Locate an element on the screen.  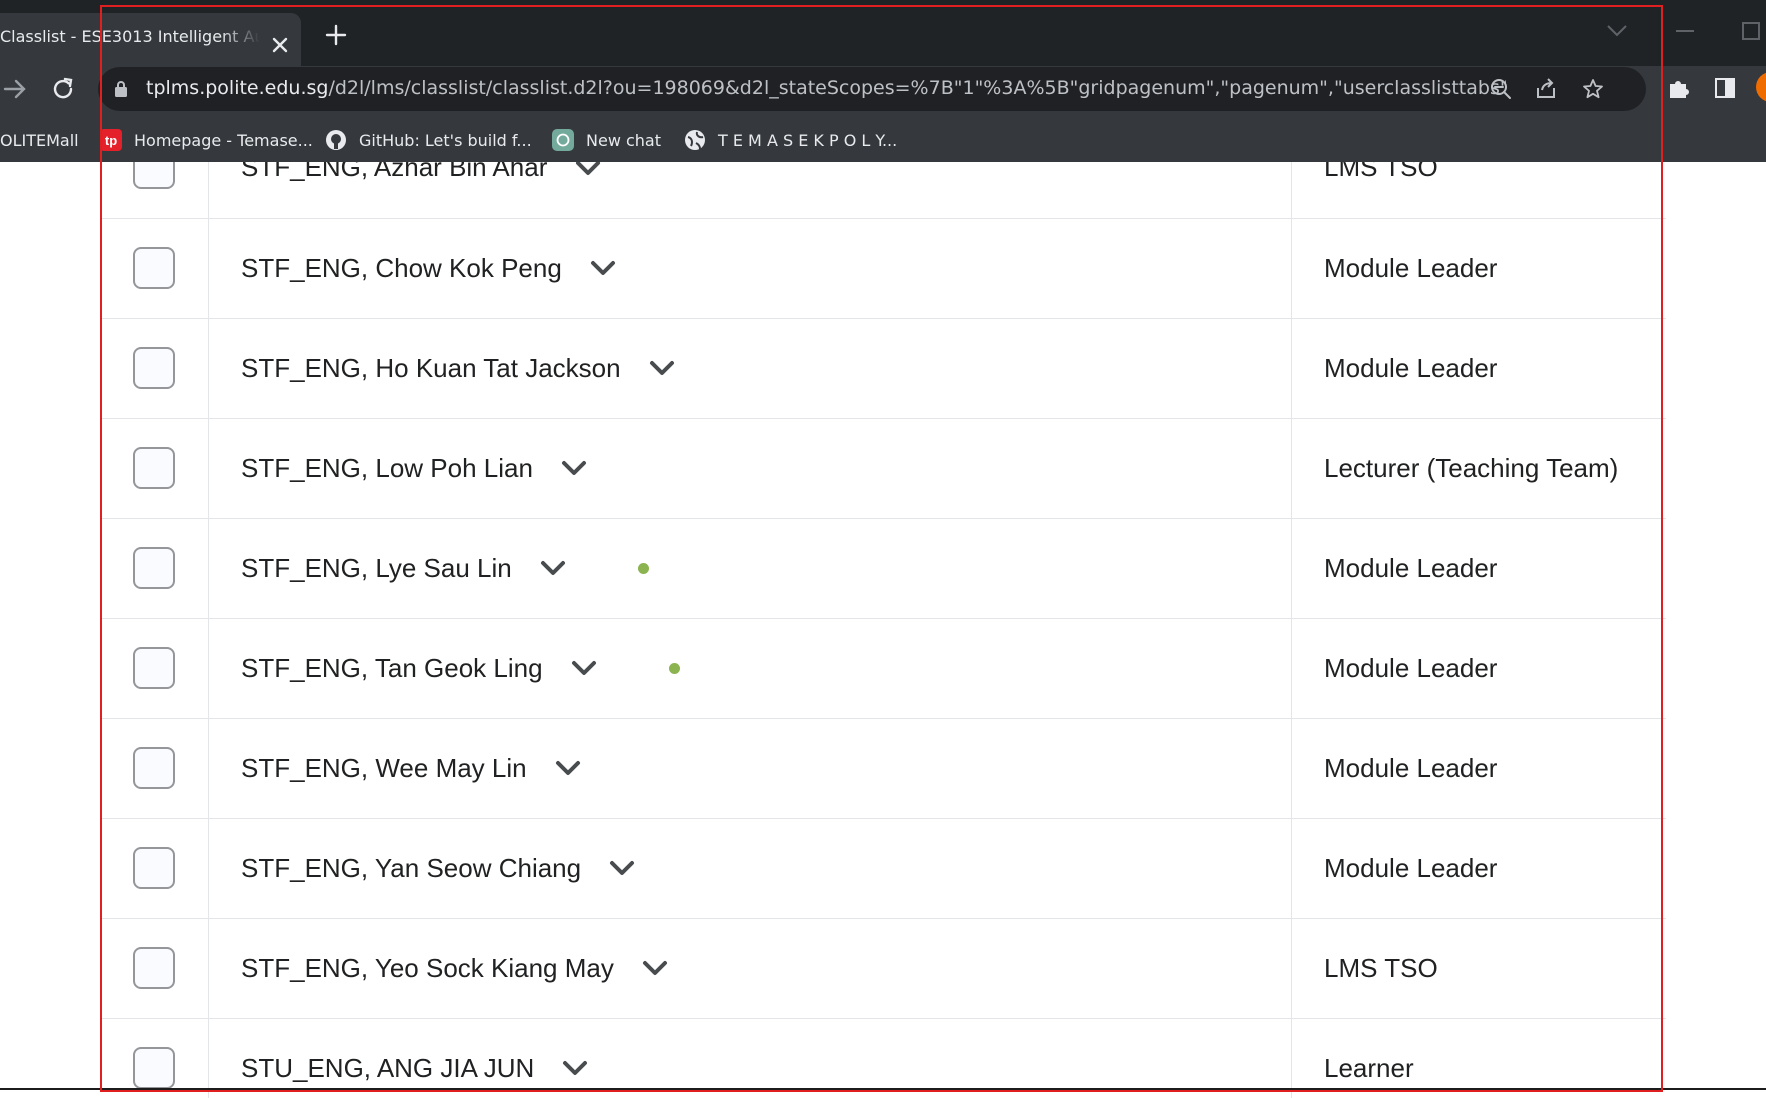
user-name-link: STF_ENG, Chow Kok Peng is located at coordinates (401, 268).